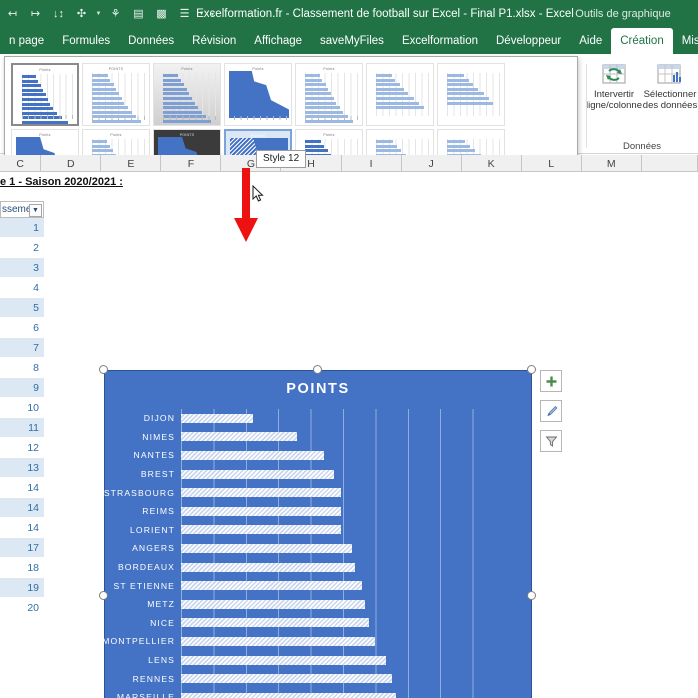 The image size is (698, 698). Describe the element at coordinates (670, 163) in the screenshot. I see `column-header-n` at that location.